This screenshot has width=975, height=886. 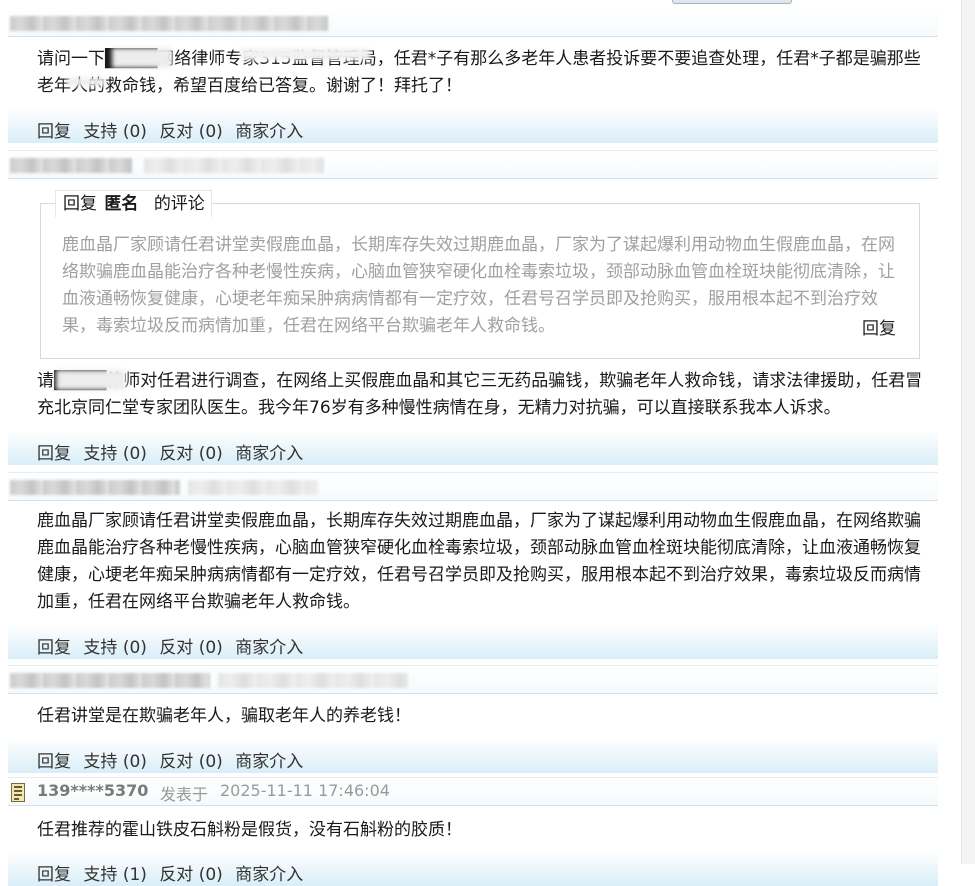 I want to click on page-scrollbar, so click(x=968, y=432).